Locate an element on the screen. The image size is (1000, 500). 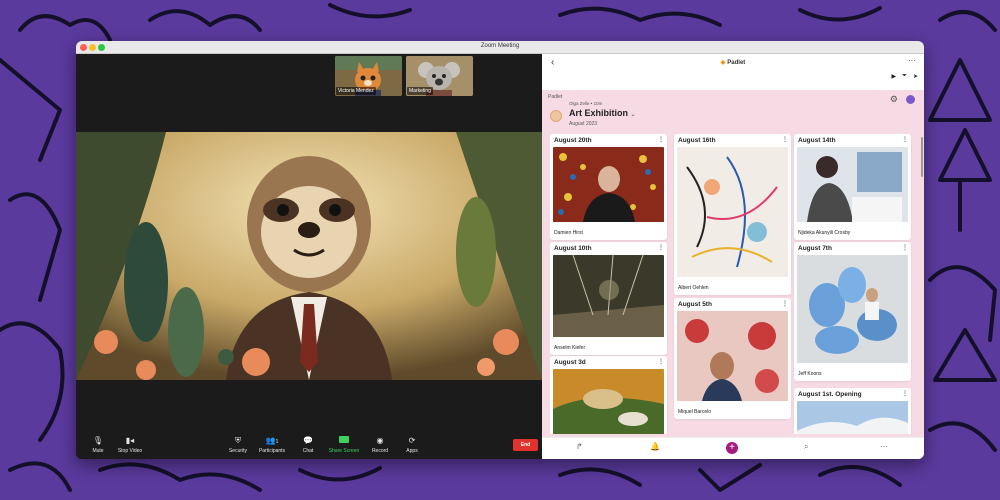
scrollbar is located at coordinates (922, 157).